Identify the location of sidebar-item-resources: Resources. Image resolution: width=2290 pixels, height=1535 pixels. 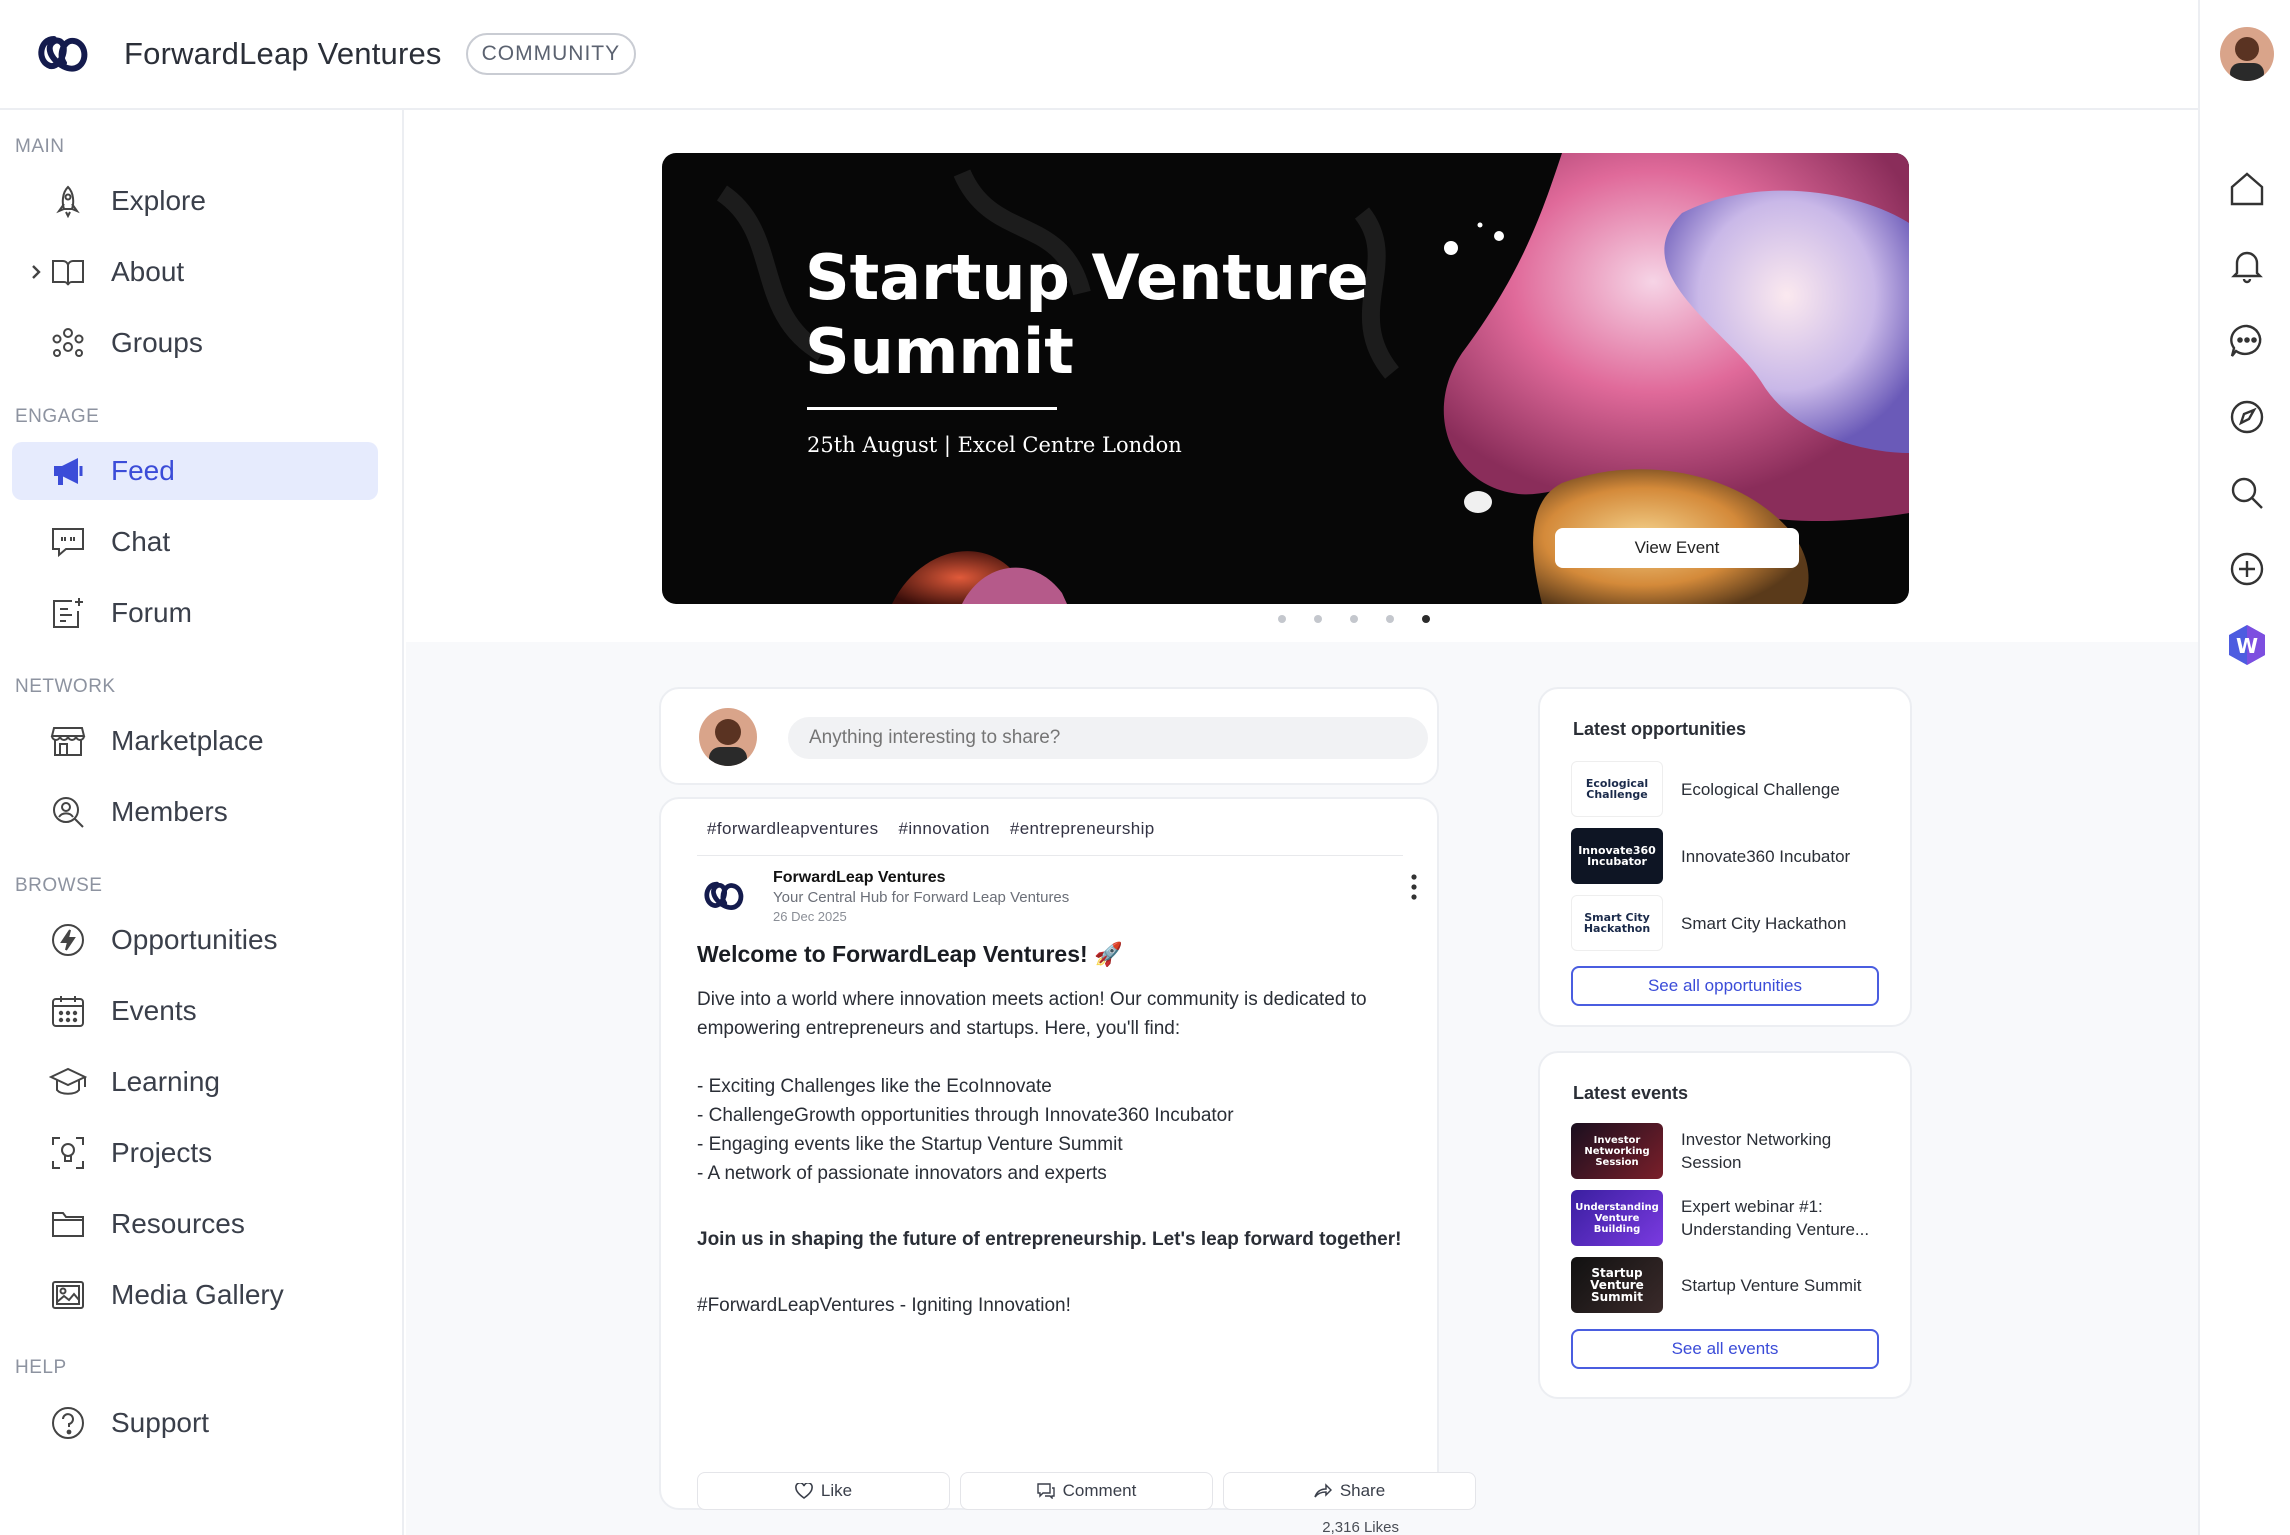
(195, 1224).